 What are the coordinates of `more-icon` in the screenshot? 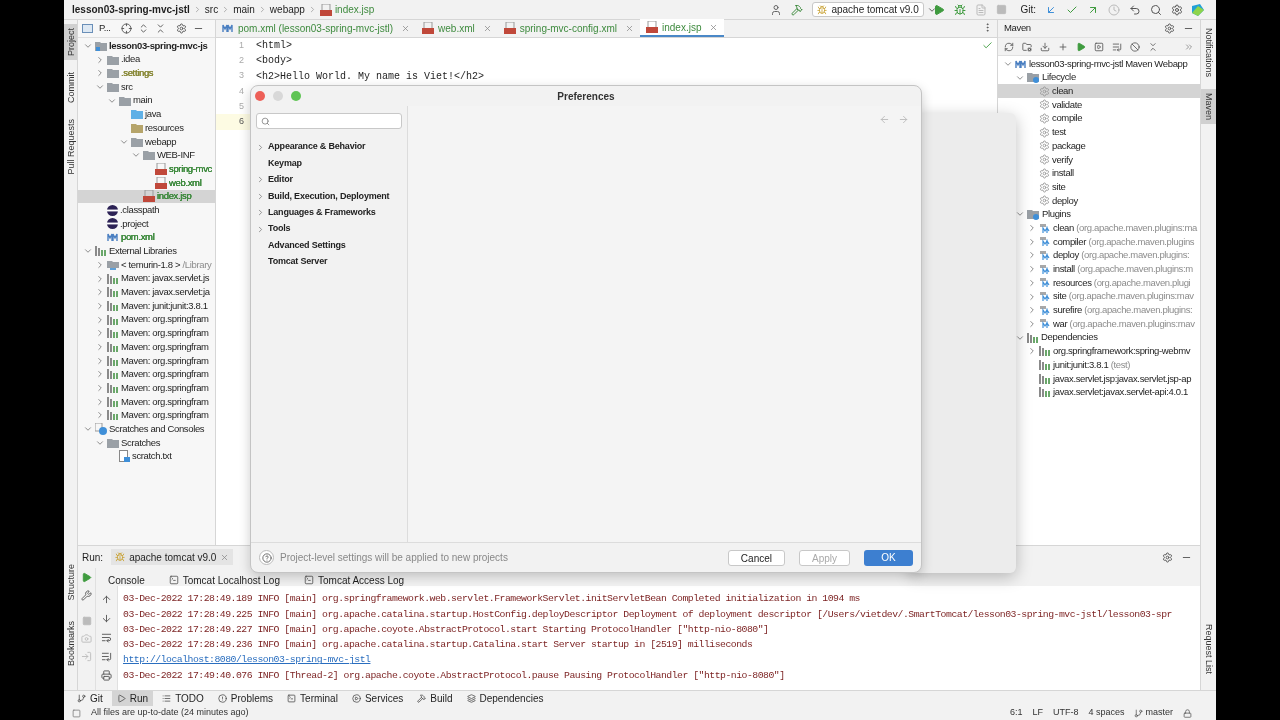 It's located at (1189, 46).